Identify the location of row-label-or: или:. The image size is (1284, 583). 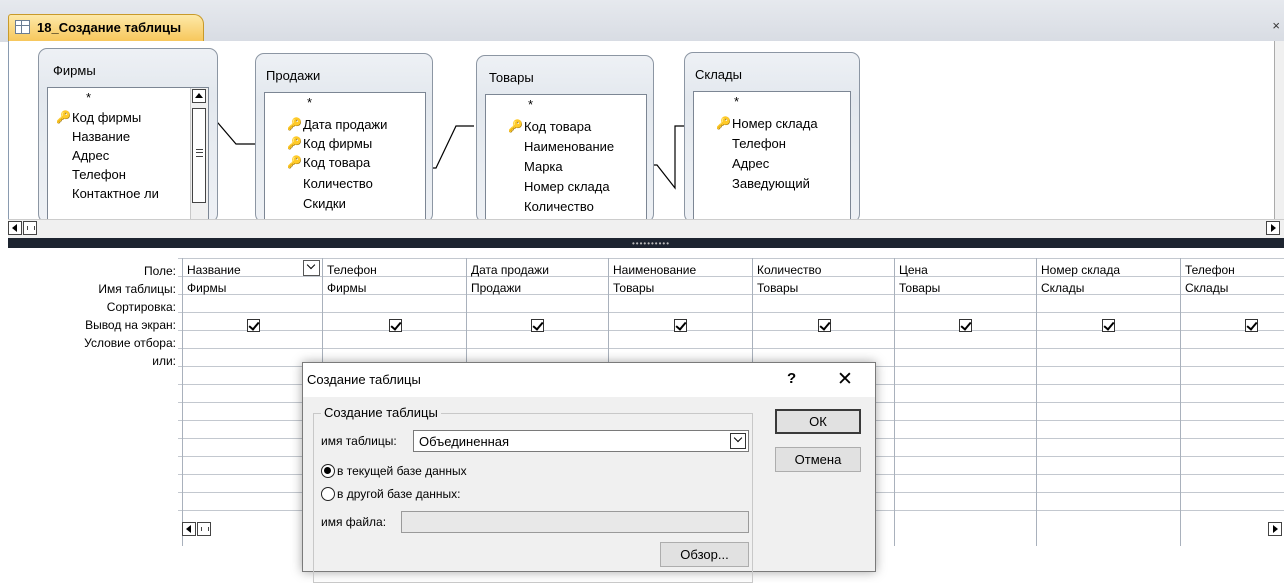
(164, 361).